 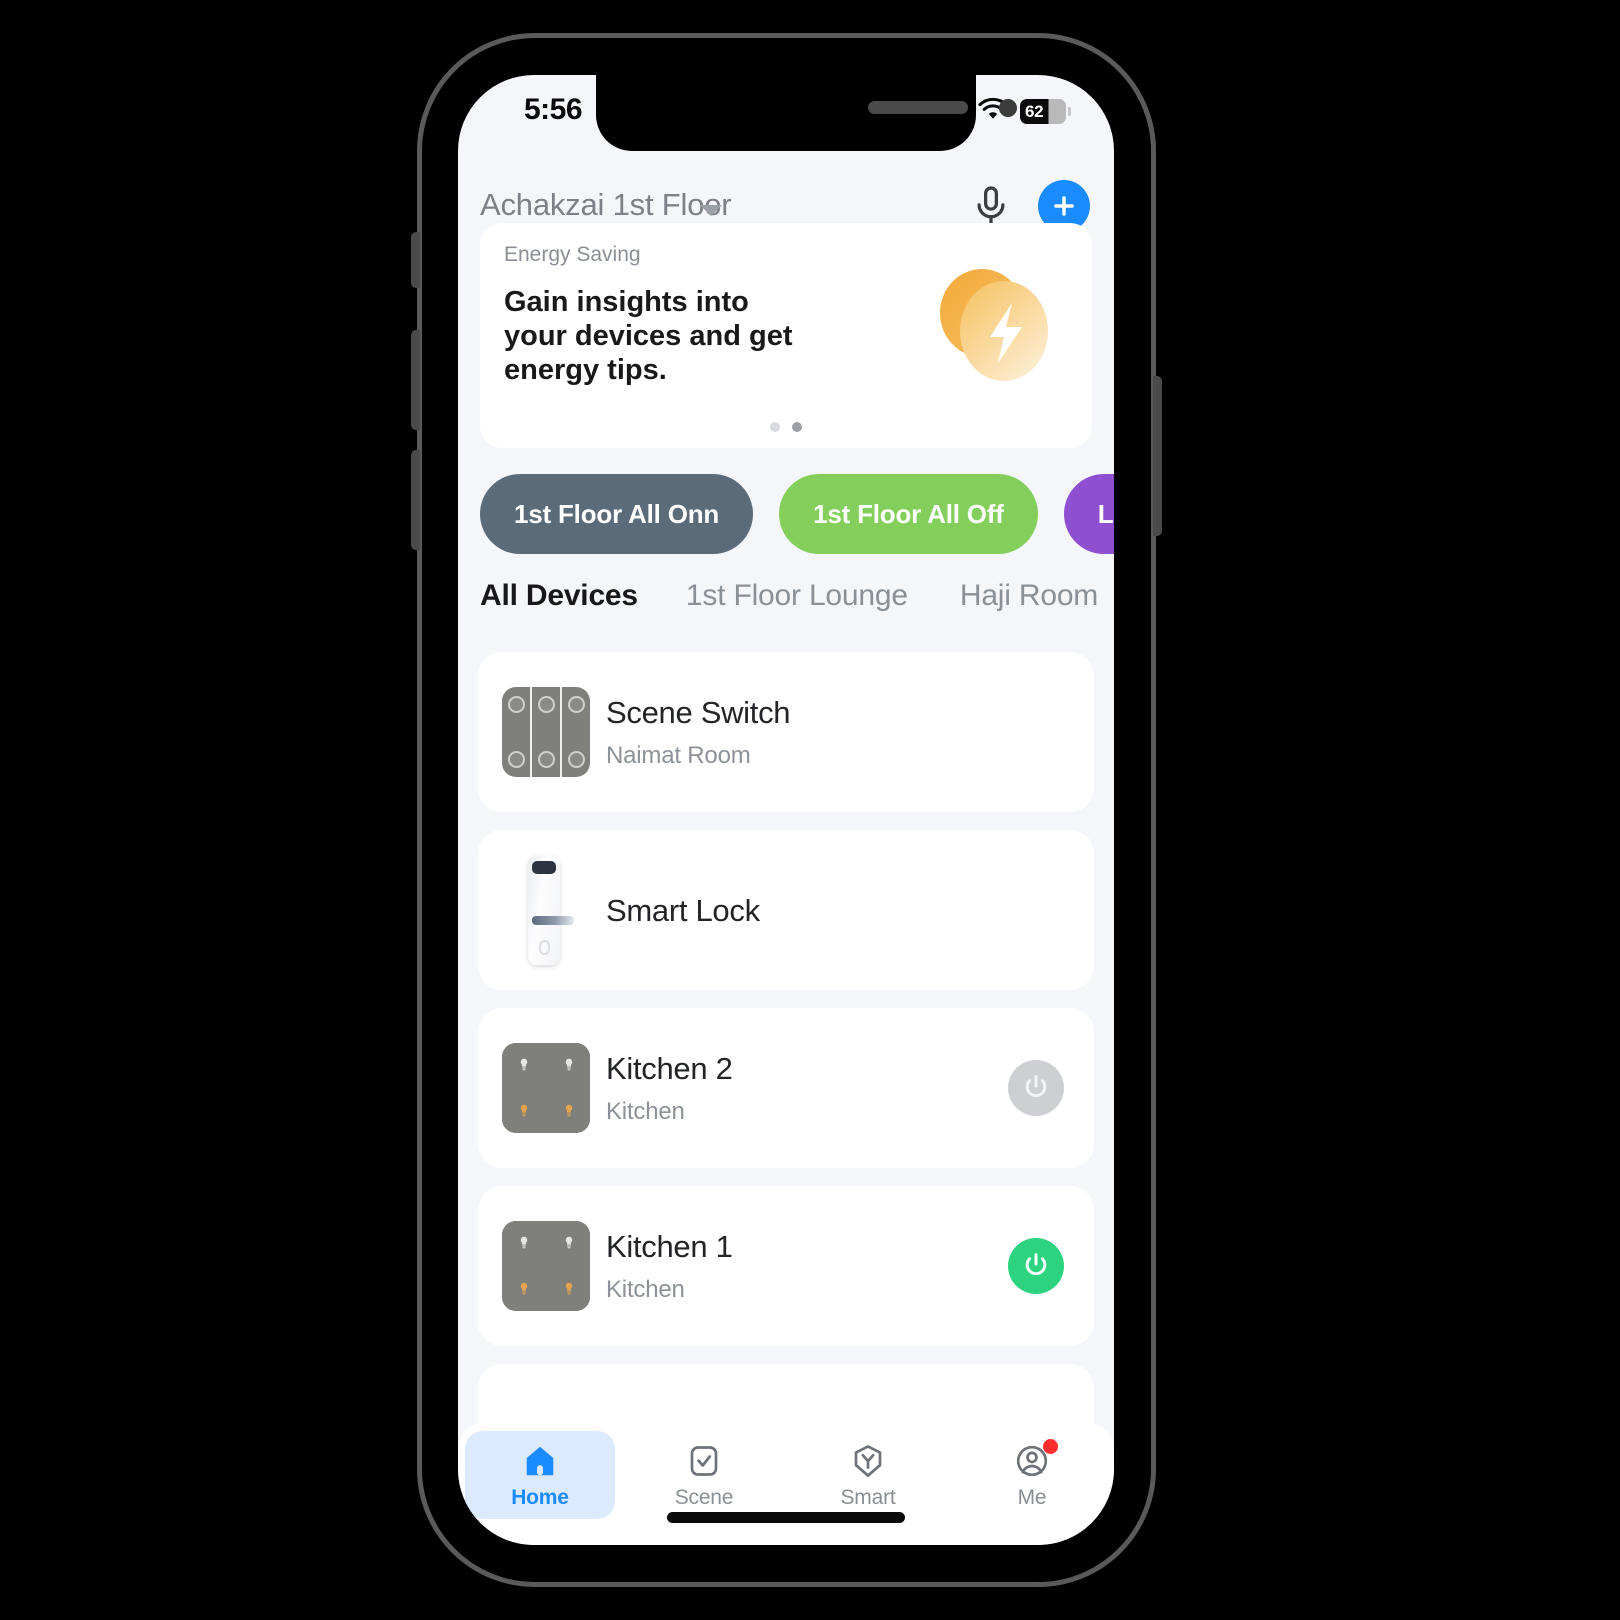 I want to click on scene-pill-0: 1st Floor All Onn, so click(x=617, y=514).